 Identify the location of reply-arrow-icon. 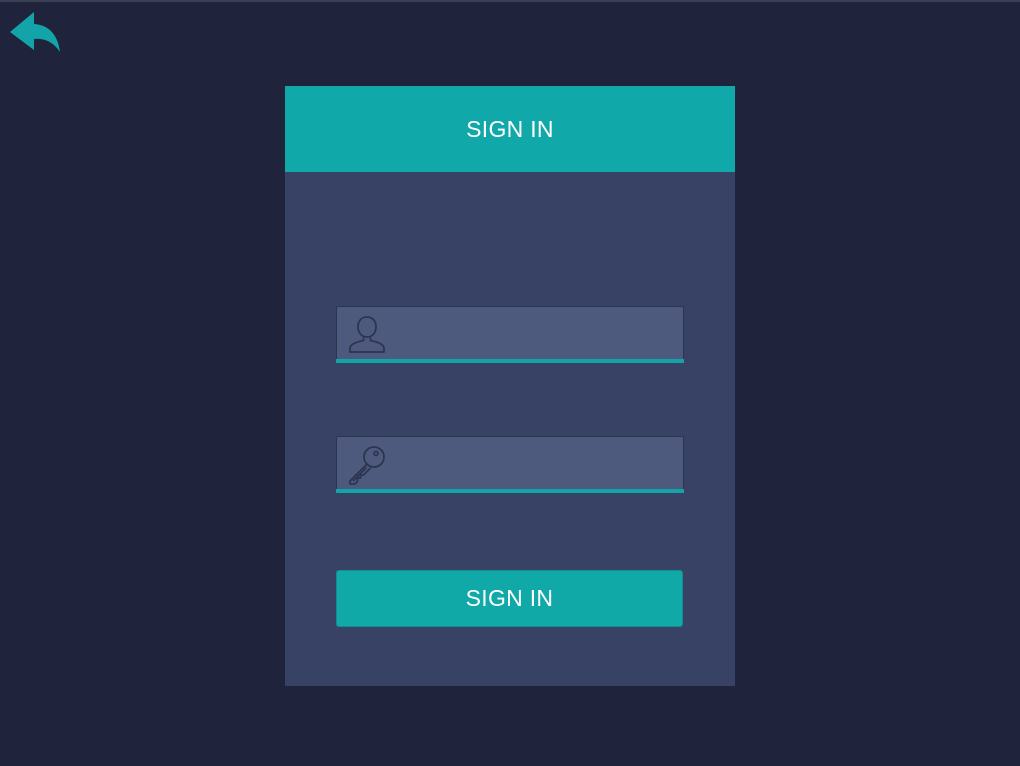
(35, 32).